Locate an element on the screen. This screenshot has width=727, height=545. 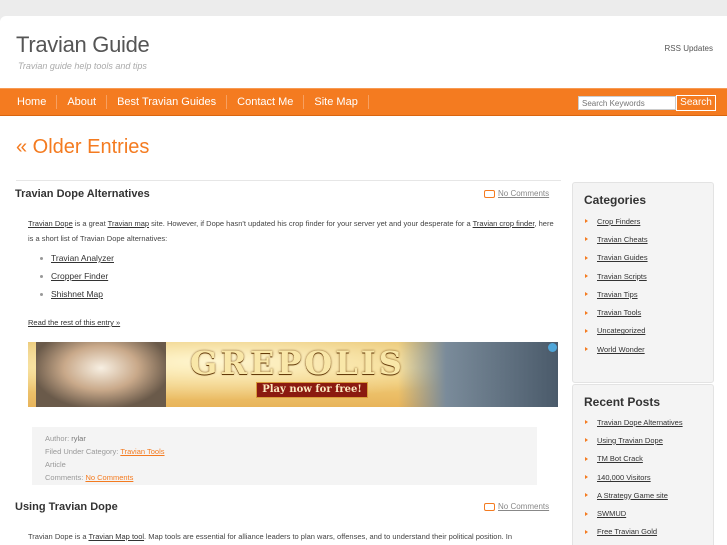
list-item: TM Bot Crack is located at coordinates (634, 459).